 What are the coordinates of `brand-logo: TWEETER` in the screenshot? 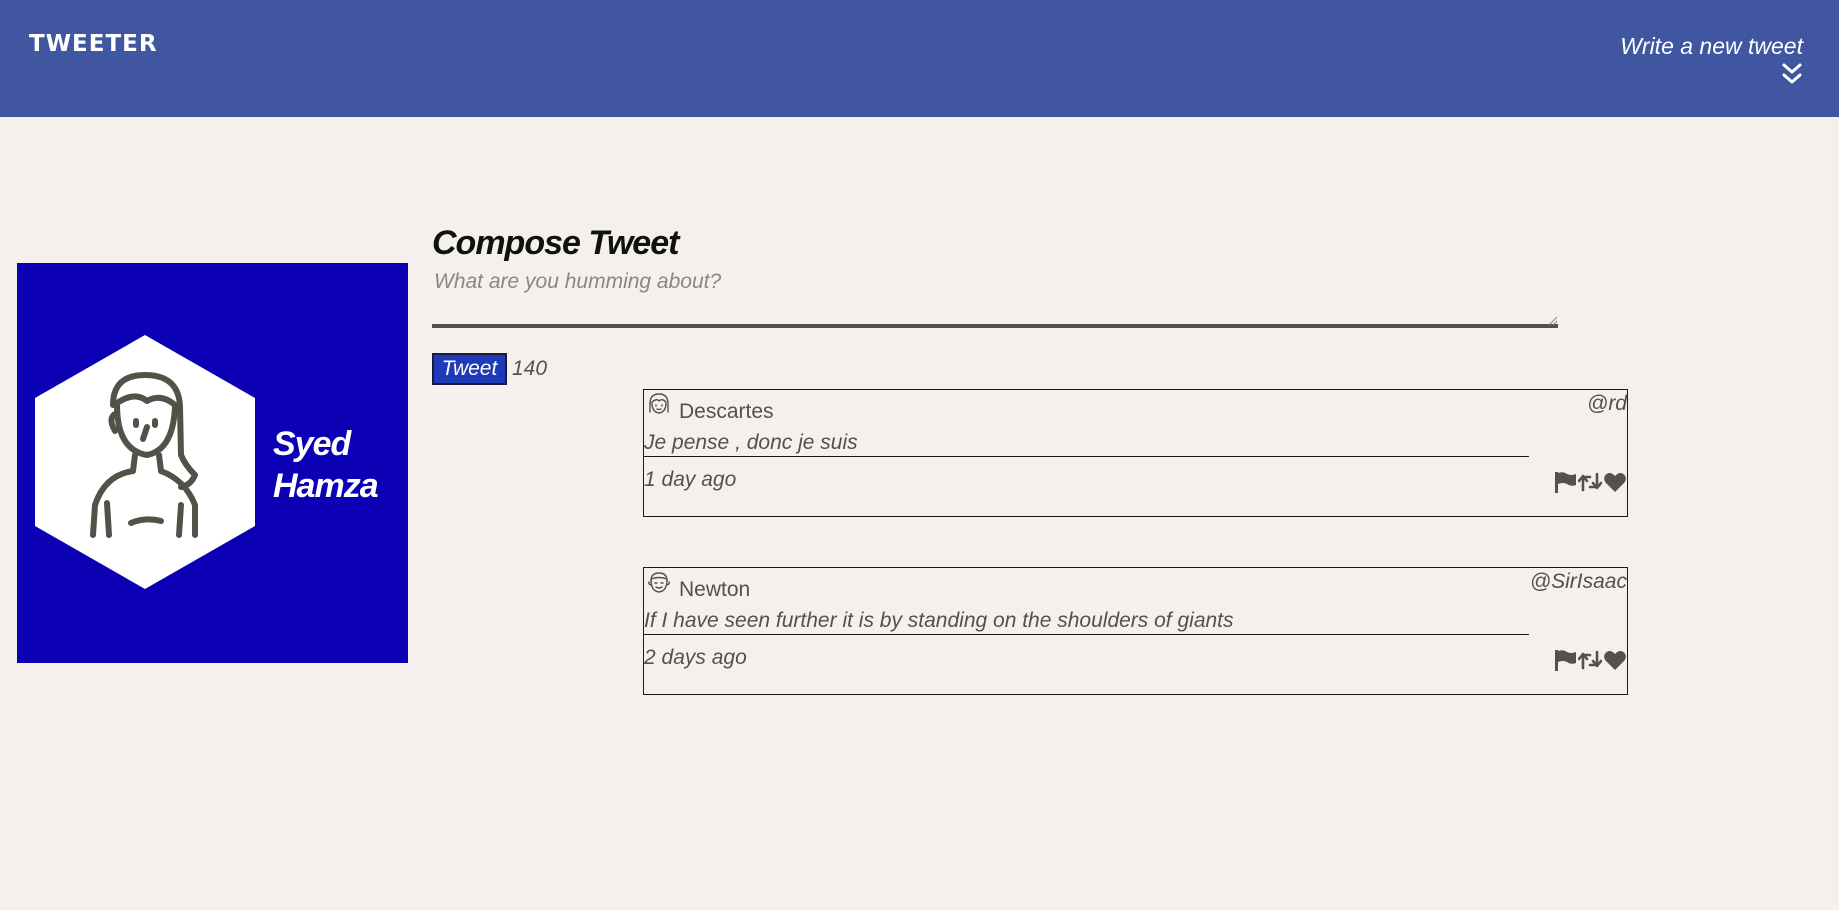 It's located at (93, 44).